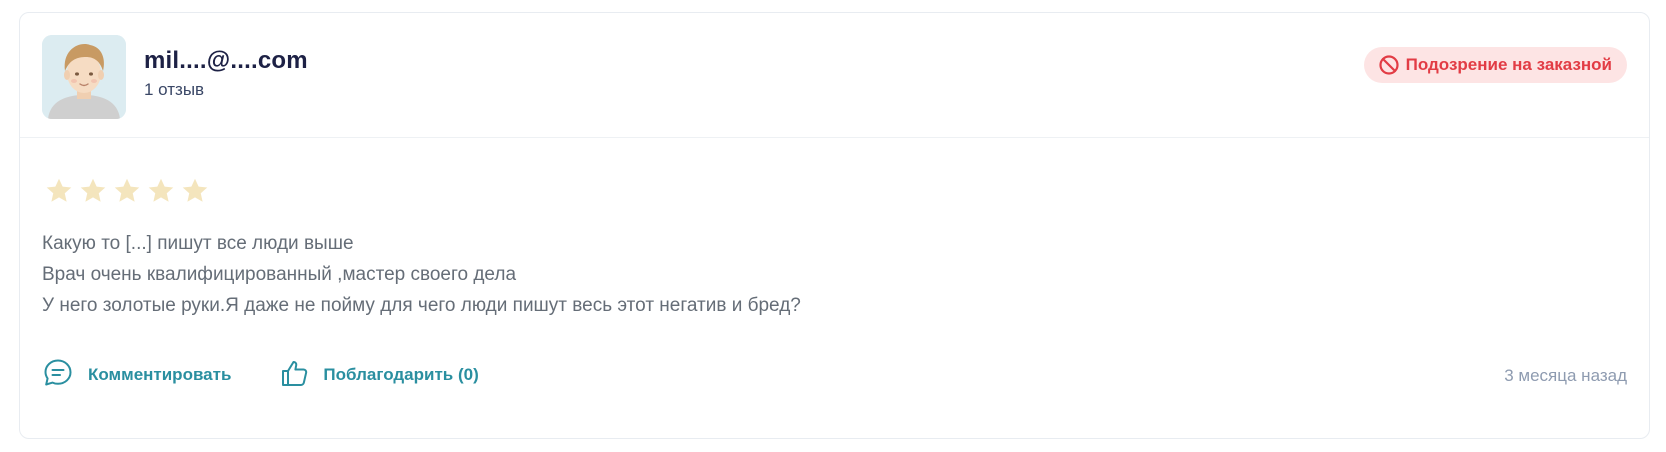 Image resolution: width=1666 pixels, height=452 pixels. I want to click on user-name: mil....@....com, so click(226, 60).